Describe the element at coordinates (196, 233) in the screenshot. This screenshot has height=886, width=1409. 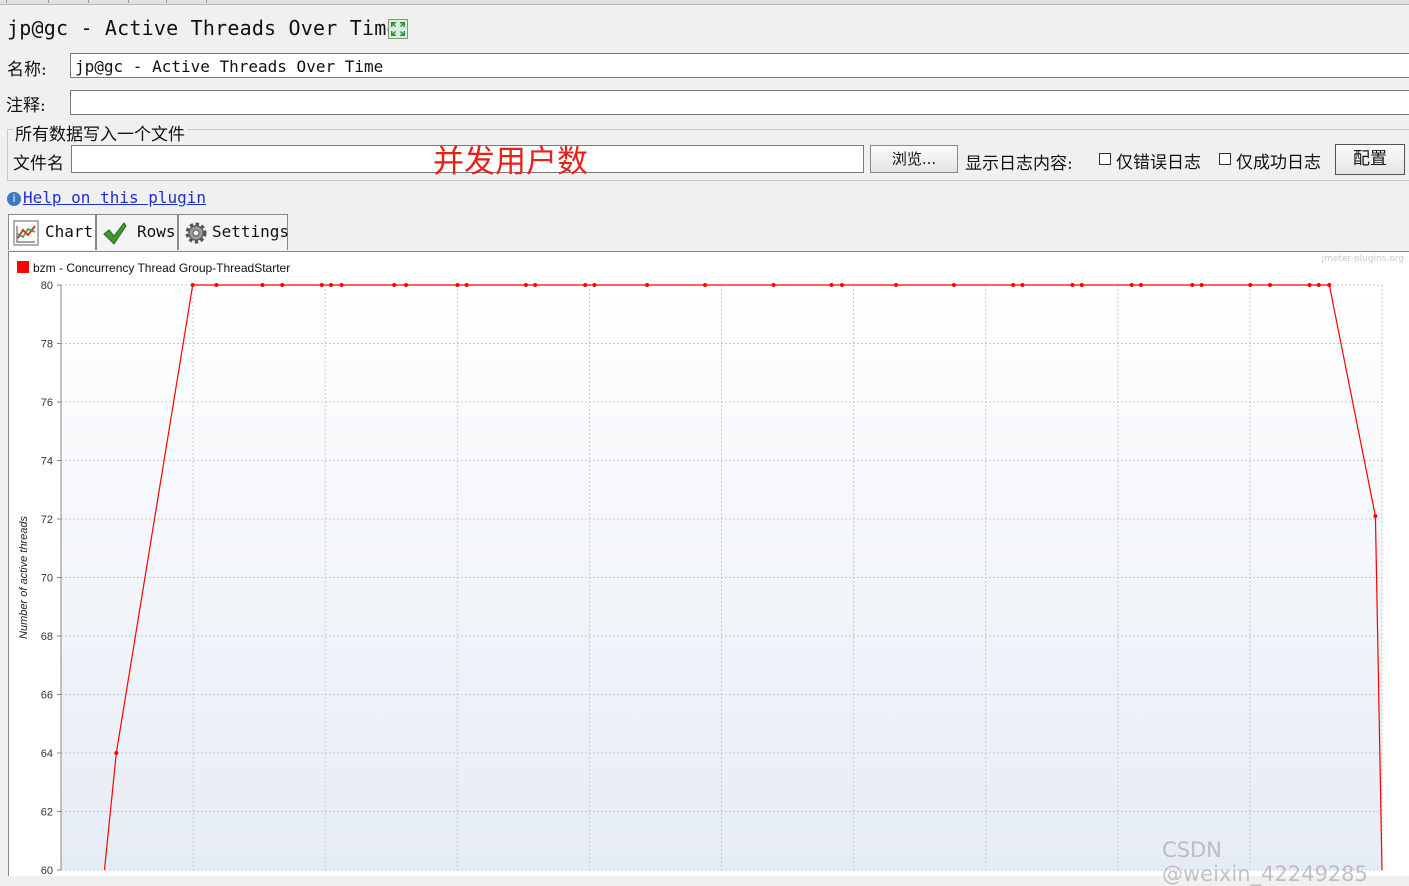
I see `gear-icon` at that location.